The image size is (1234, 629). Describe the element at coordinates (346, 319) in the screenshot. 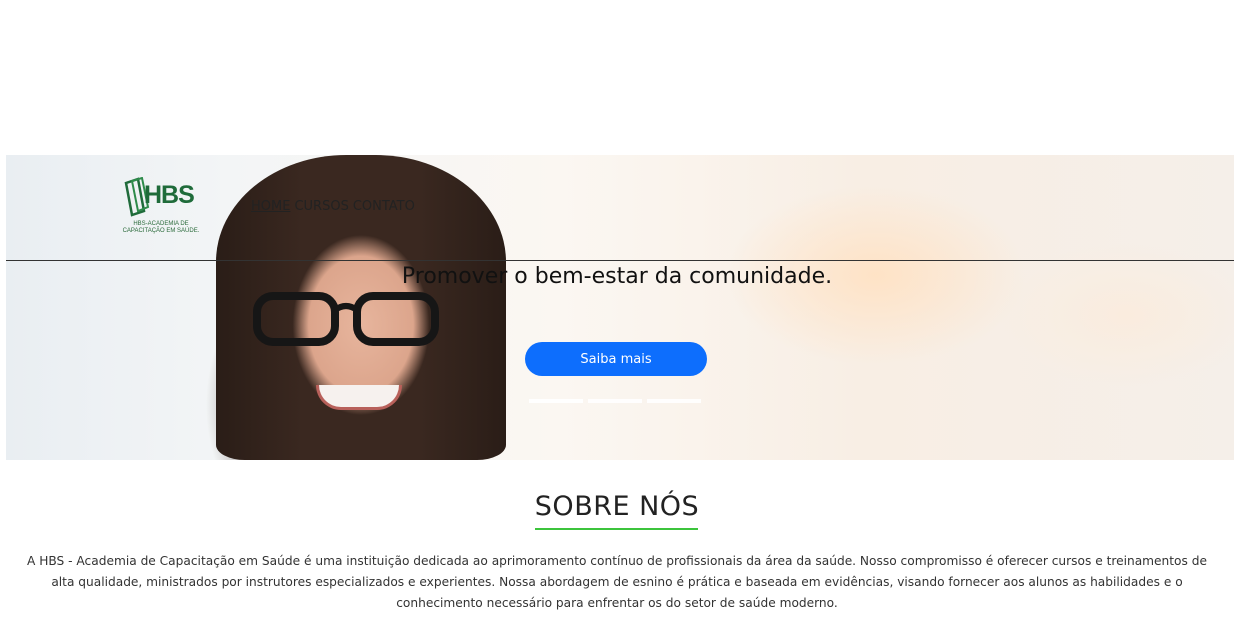

I see `hero-image-glasses` at that location.